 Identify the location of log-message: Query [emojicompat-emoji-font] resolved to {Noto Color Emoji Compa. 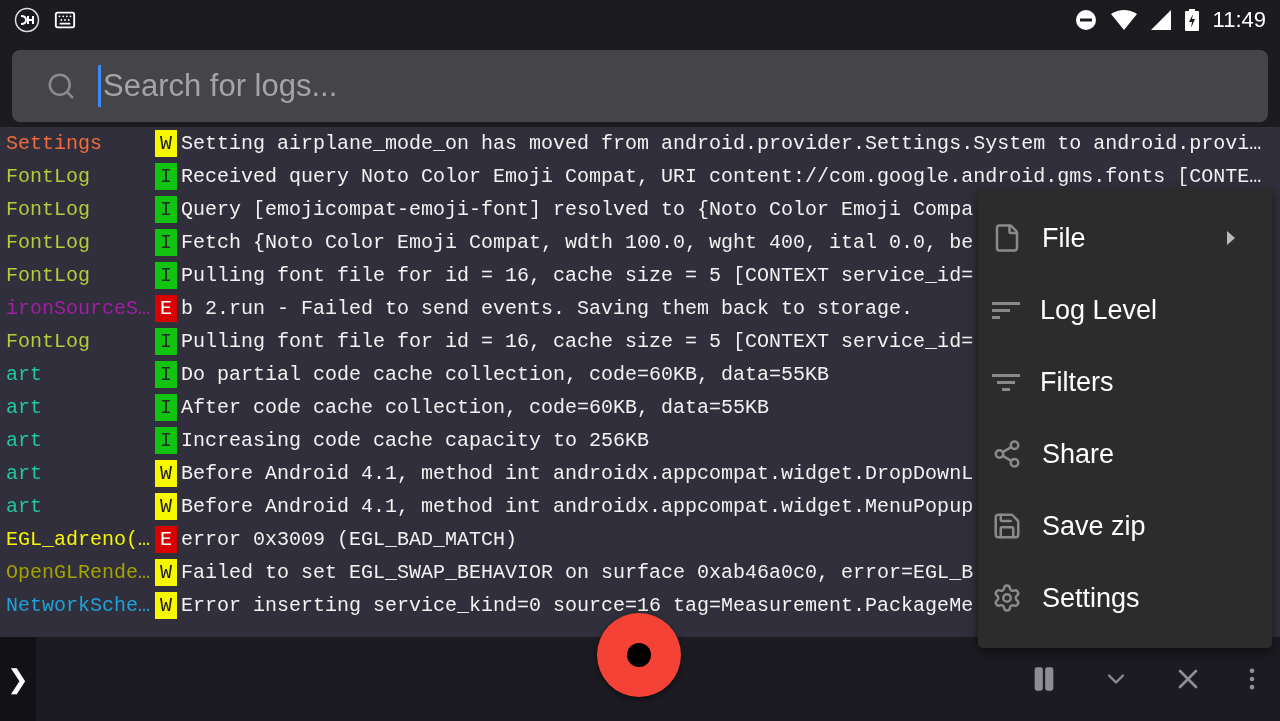
(577, 209).